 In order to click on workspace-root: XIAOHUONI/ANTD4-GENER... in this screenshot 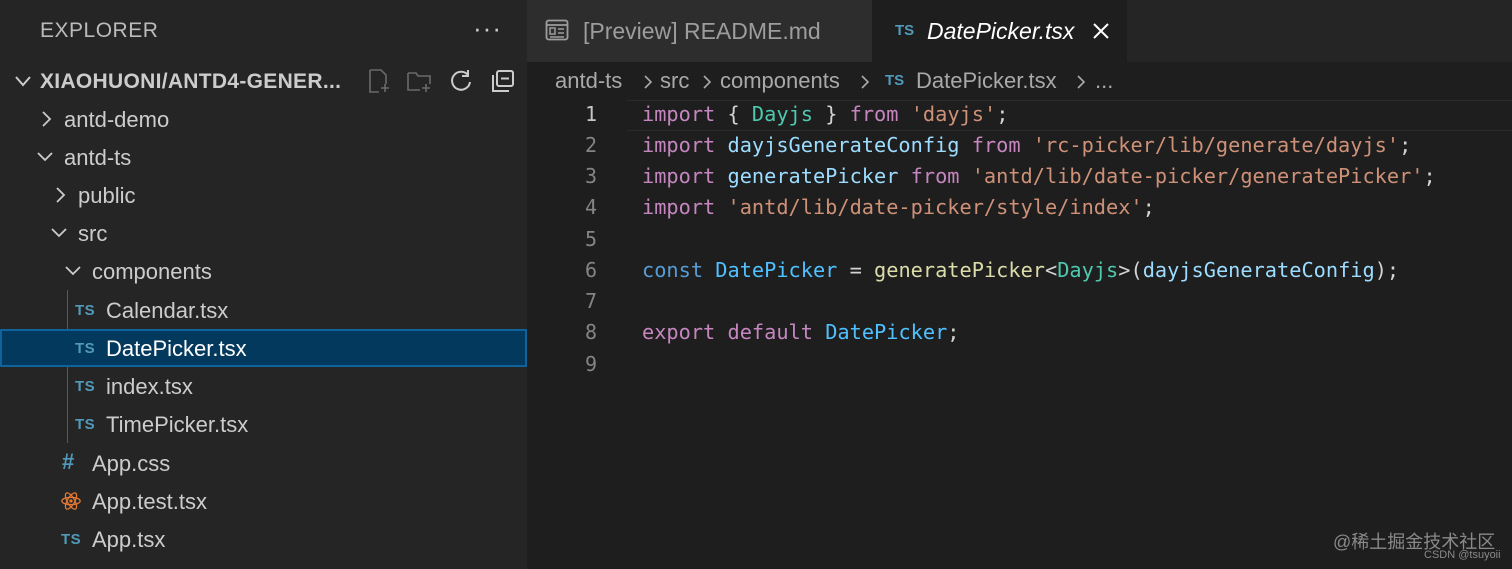, I will do `click(263, 81)`.